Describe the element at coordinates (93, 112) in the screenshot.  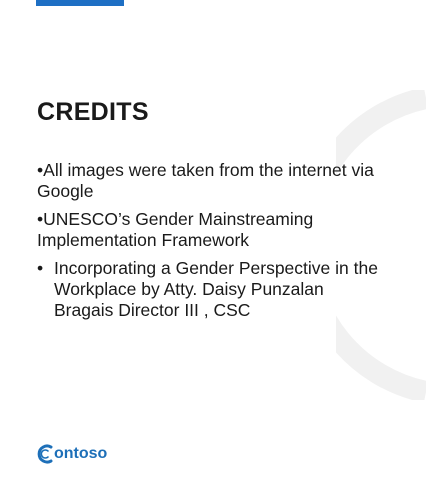
I see `slide-title: CREDITS` at that location.